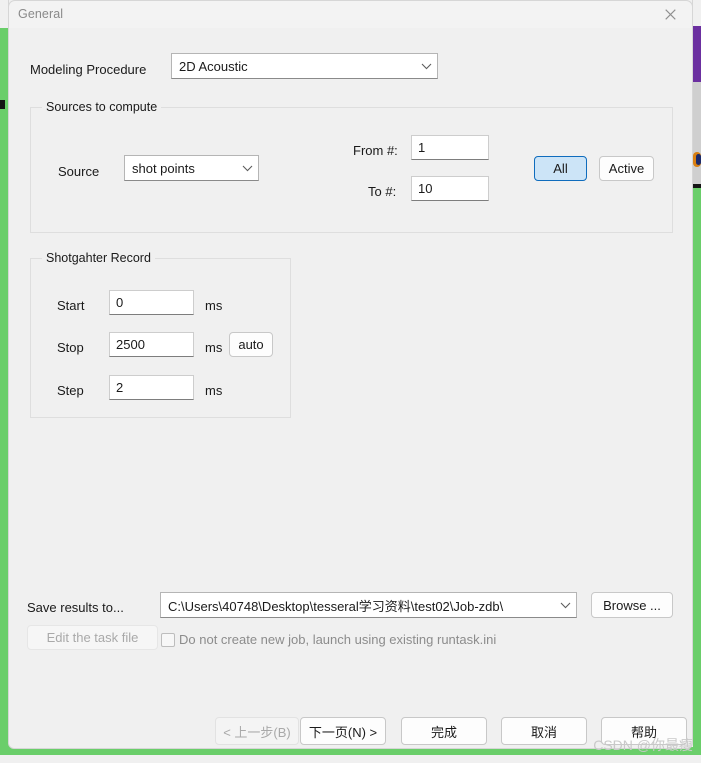 The height and width of the screenshot is (763, 701). What do you see at coordinates (151, 344) in the screenshot?
I see `stop-input: 2500` at bounding box center [151, 344].